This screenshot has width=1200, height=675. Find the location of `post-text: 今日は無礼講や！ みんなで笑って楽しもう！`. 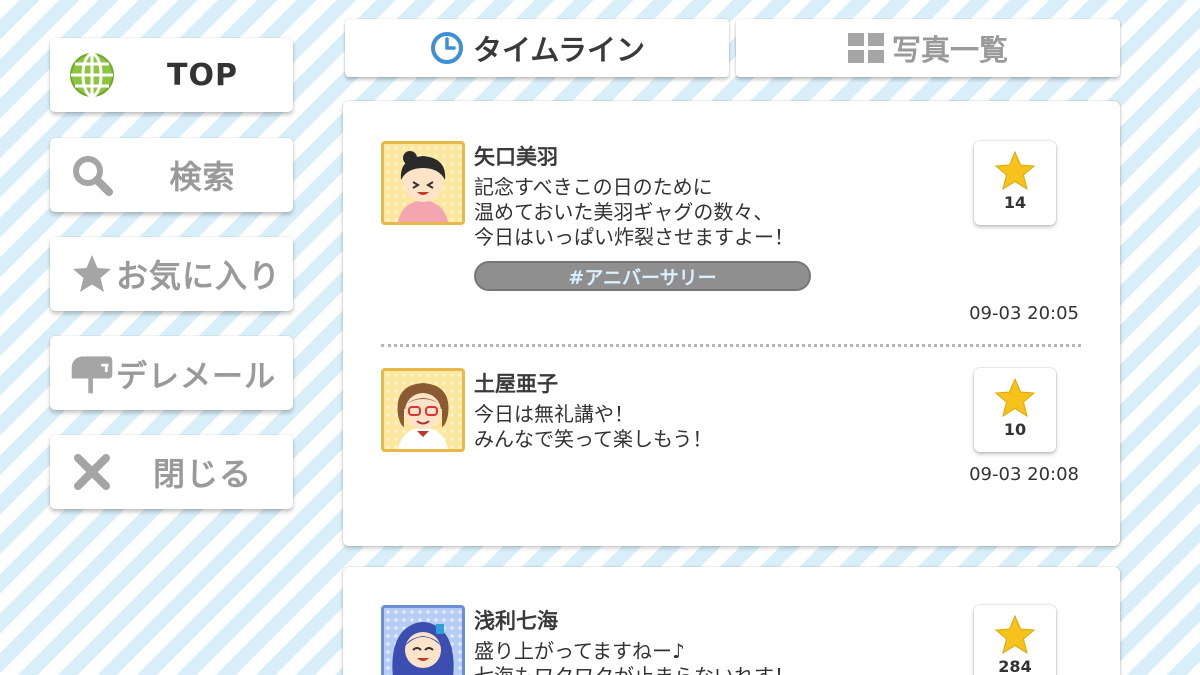

post-text: 今日は無礼講や！ みんなで笑って楽しもう！ is located at coordinates (593, 427).